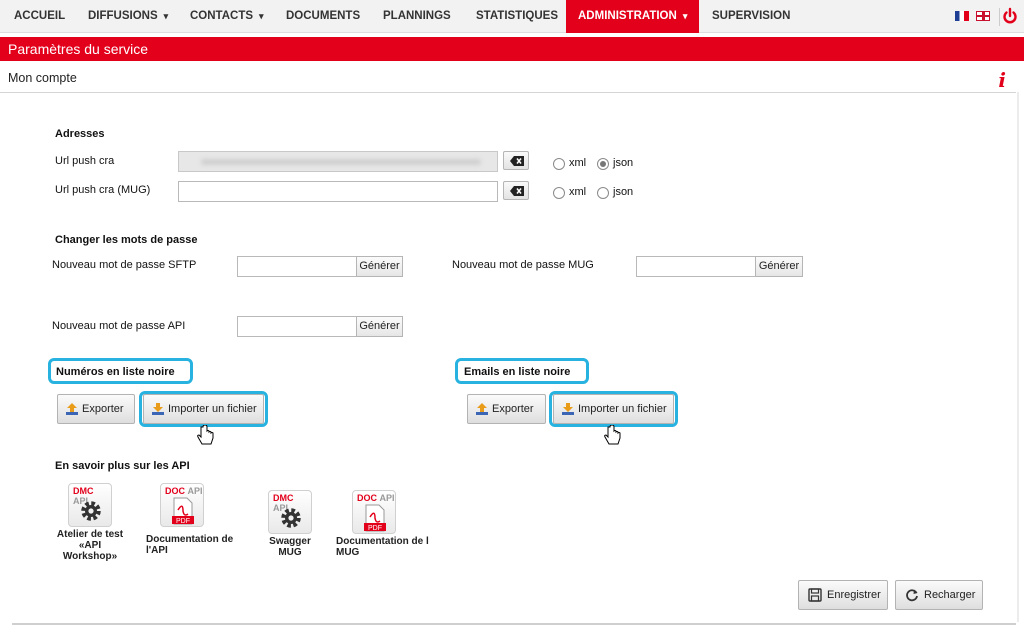  I want to click on caption-line: Documentation de l, so click(382, 541).